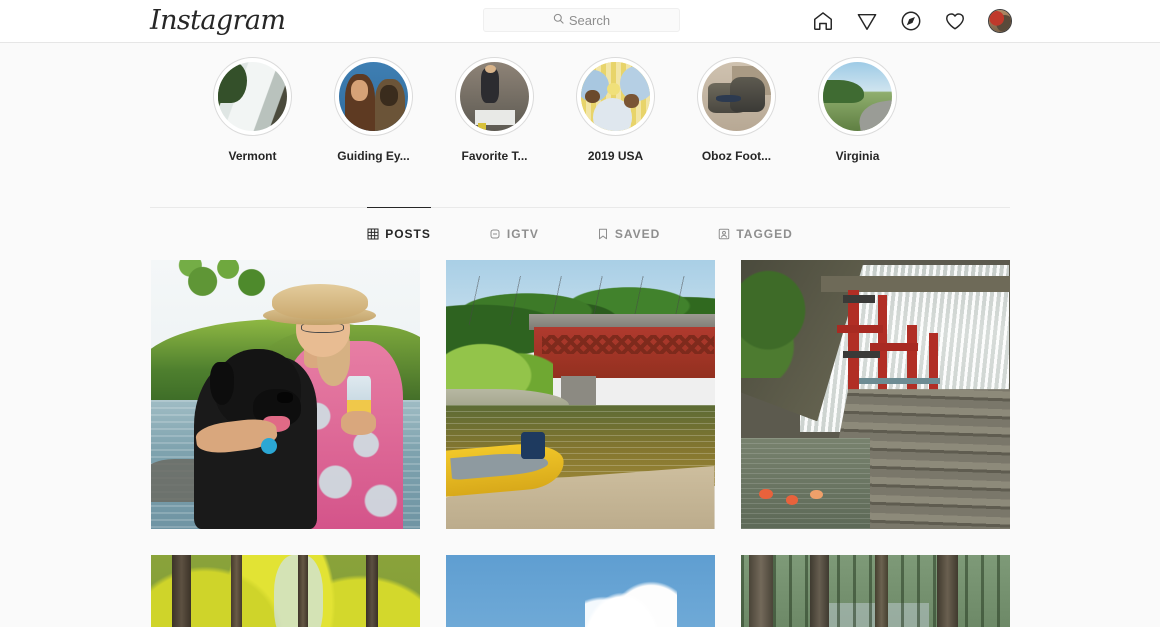 Image resolution: width=1160 pixels, height=627 pixels. I want to click on avatar-image, so click(1000, 21).